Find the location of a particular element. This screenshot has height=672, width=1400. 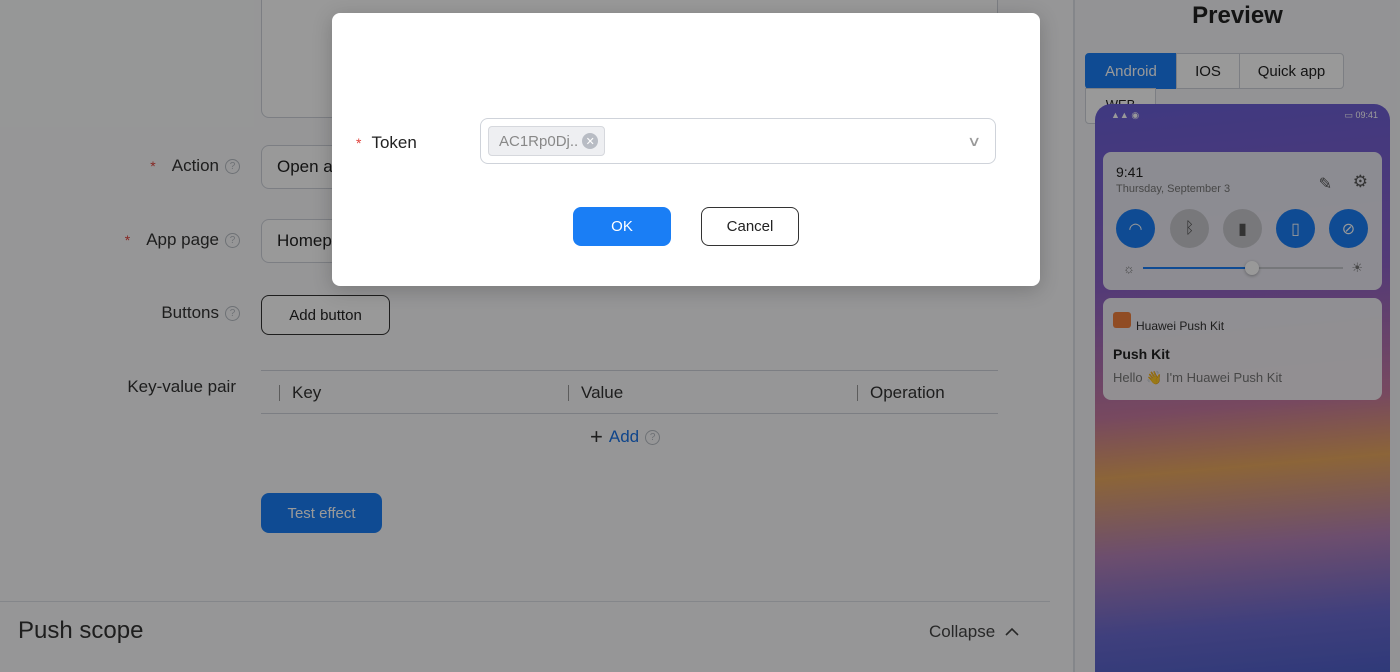

token-tag: AC1Rp0Dj.. ✕ is located at coordinates (547, 141).